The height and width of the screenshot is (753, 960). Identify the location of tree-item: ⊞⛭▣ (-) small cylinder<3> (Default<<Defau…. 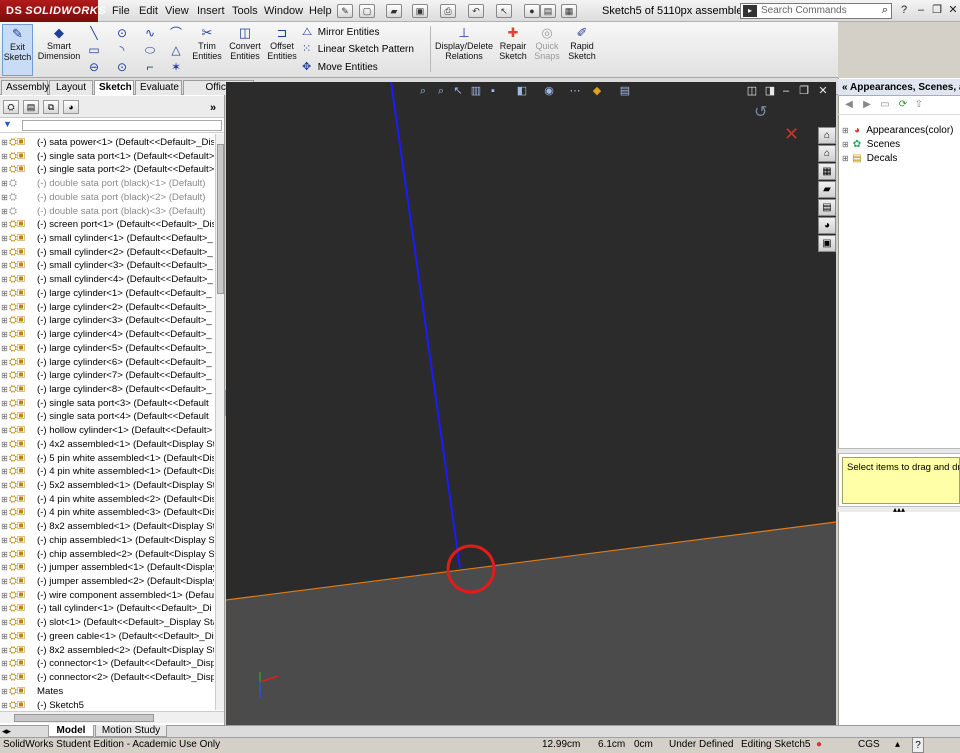
(107, 266).